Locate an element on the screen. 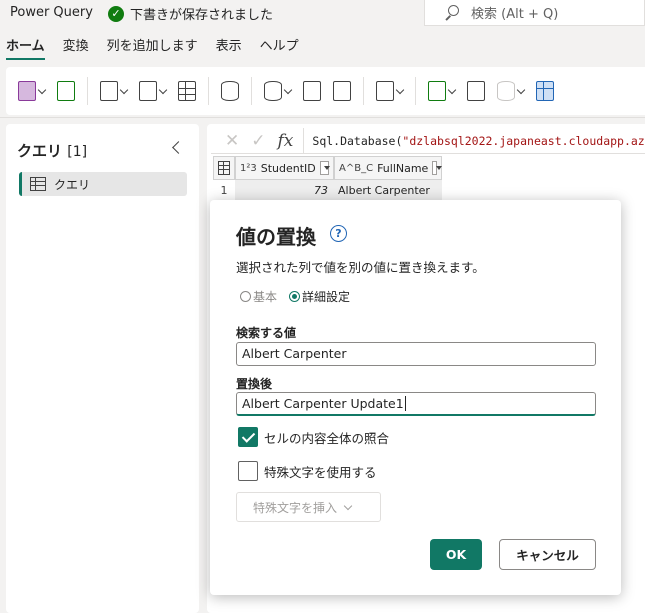  insert-special-character-dropdown: 特殊文字を挿入 is located at coordinates (308, 507).